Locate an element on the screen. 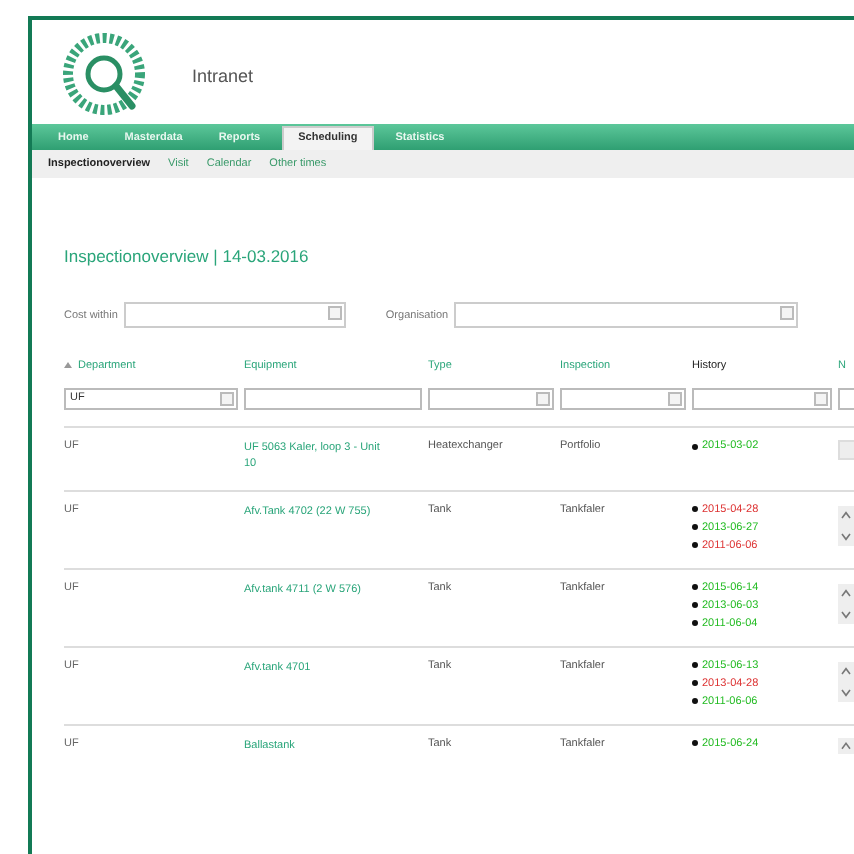 The height and width of the screenshot is (854, 854). page-title: Inspectionoverview | 14-03.2016 is located at coordinates (186, 255).